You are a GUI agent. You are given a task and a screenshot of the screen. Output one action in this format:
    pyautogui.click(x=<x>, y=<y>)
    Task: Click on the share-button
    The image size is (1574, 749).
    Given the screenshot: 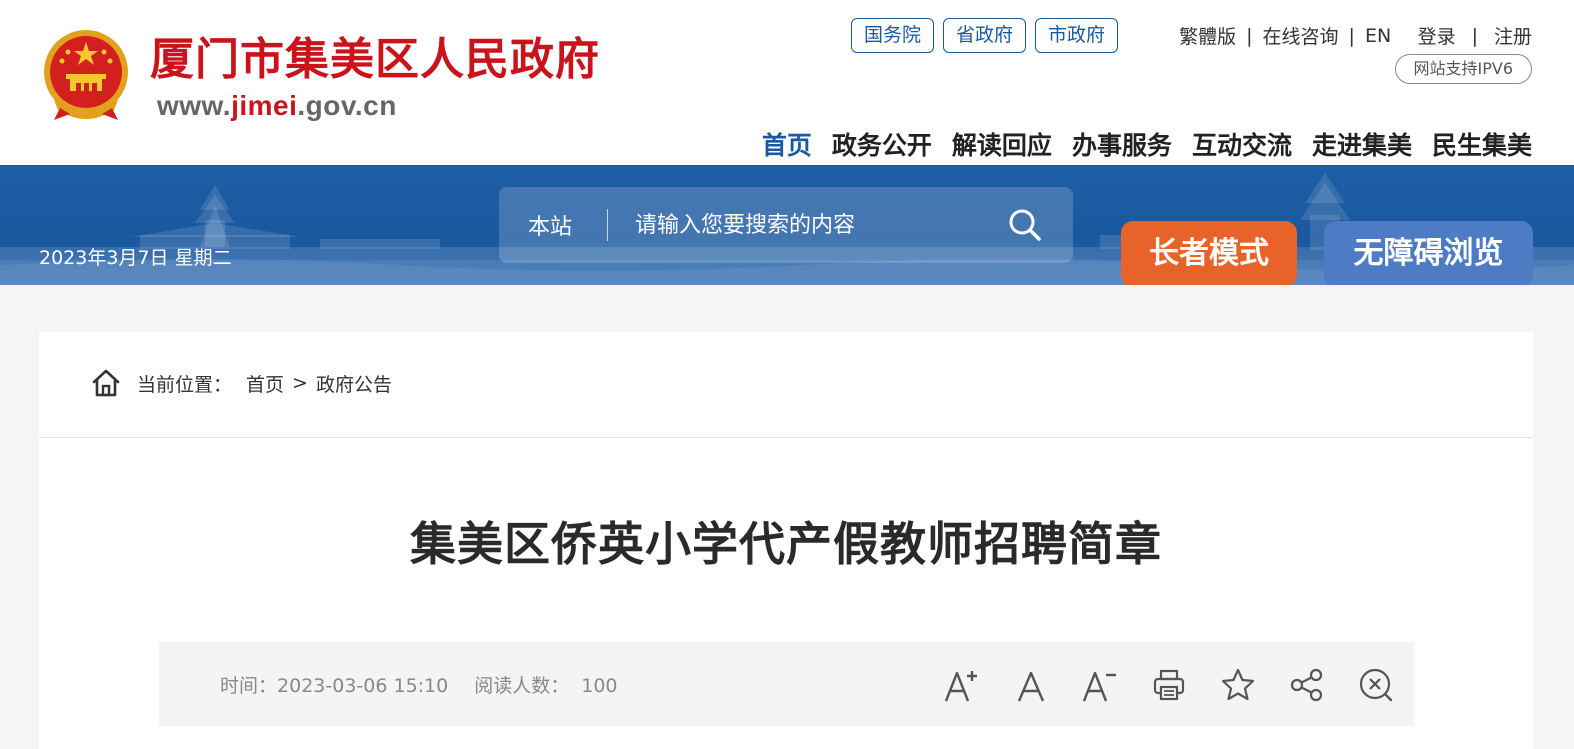 What is the action you would take?
    pyautogui.click(x=1306, y=684)
    